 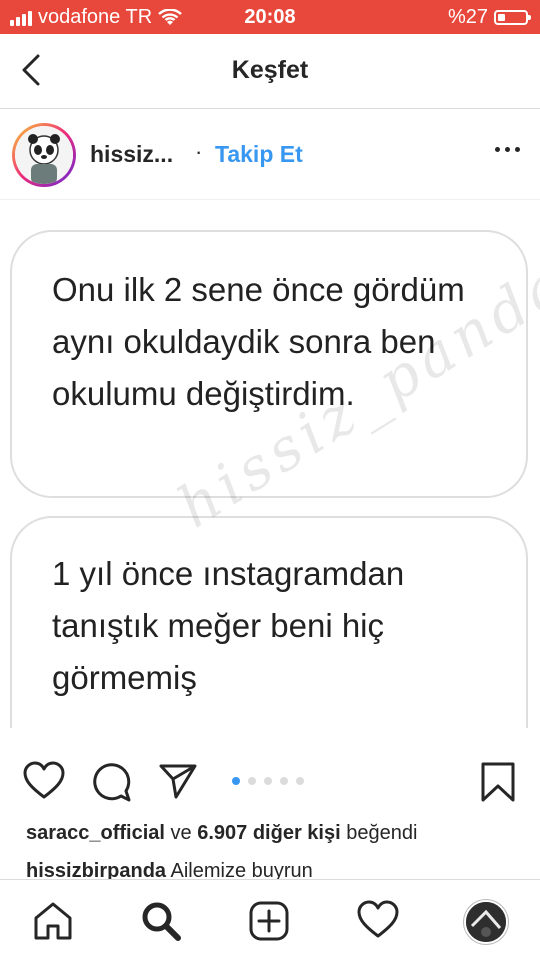 What do you see at coordinates (53, 921) in the screenshot?
I see `home-icon` at bounding box center [53, 921].